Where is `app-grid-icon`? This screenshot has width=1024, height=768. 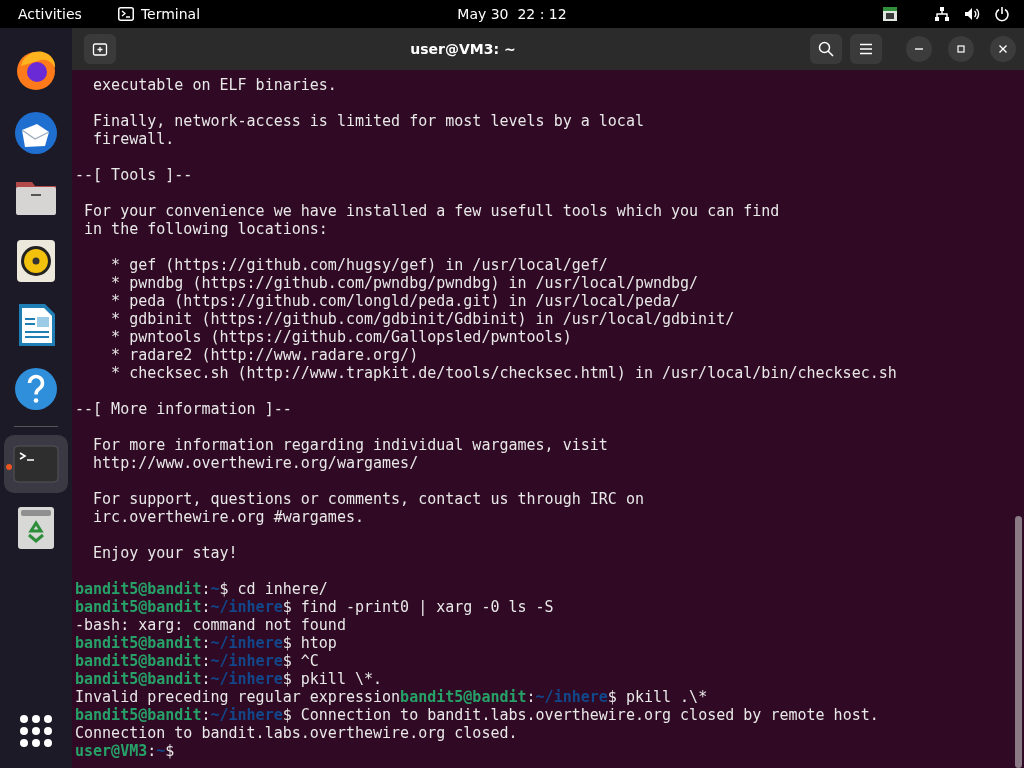
app-grid-icon is located at coordinates (36, 731).